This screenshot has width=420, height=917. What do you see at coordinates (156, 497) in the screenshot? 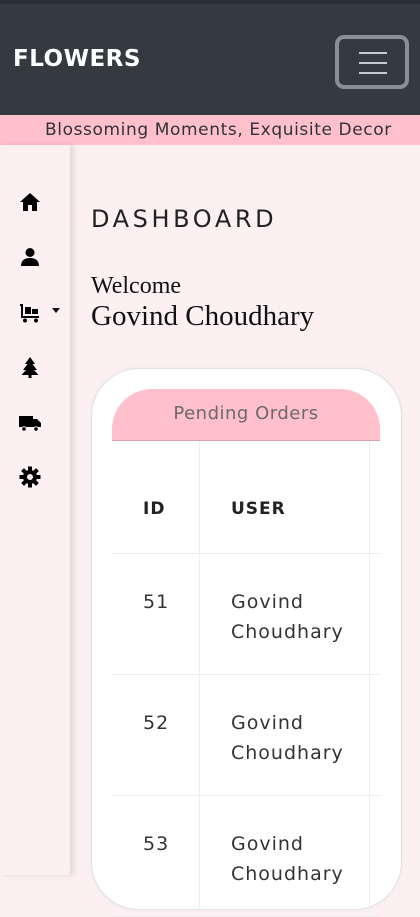
I see `column-header-id: ID` at bounding box center [156, 497].